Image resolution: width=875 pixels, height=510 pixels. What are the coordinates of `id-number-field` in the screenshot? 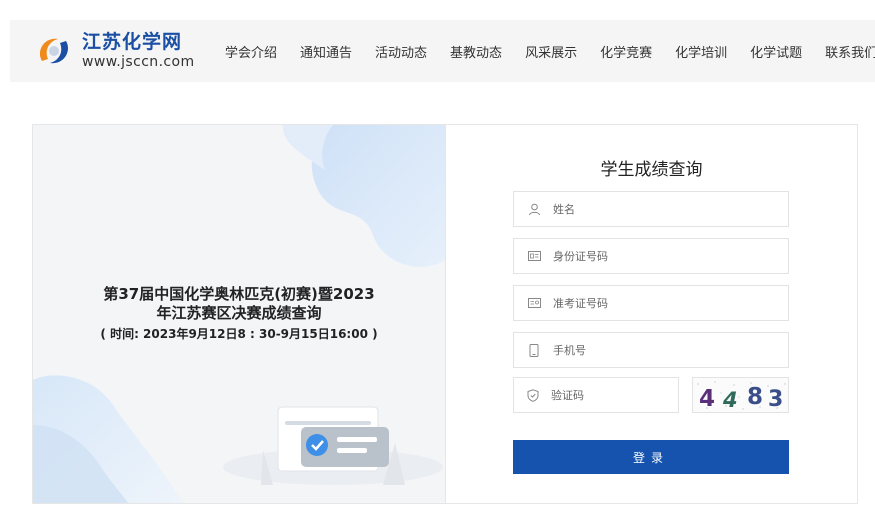 It's located at (651, 256).